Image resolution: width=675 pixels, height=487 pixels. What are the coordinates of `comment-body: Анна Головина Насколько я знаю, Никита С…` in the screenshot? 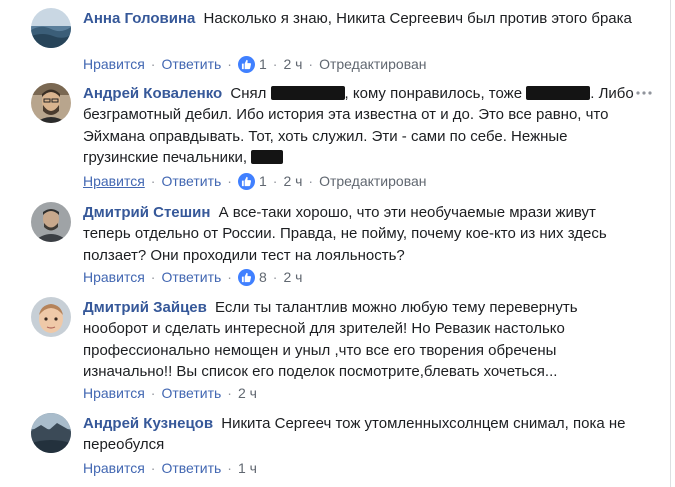 It's located at (363, 18).